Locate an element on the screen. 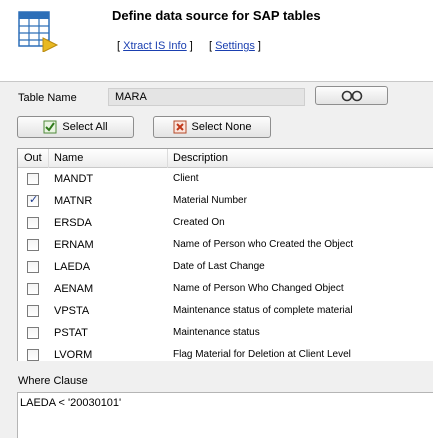  table-row: AENAM Name of Person Who Changed Object is located at coordinates (225, 289).